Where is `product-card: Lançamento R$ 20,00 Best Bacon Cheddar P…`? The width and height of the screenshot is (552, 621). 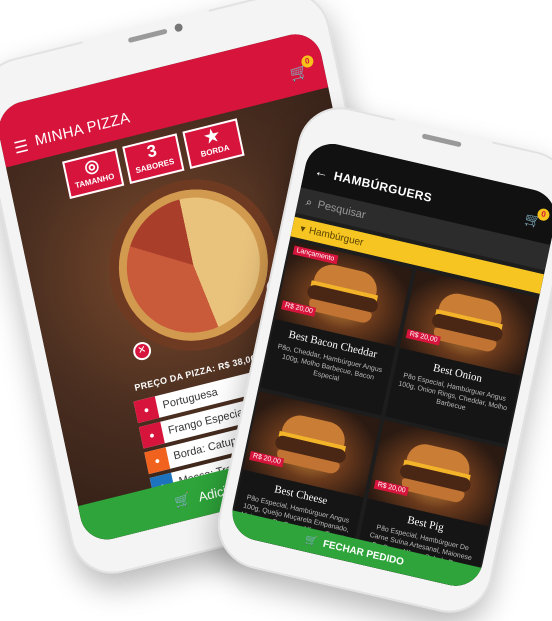 product-card: Lançamento R$ 20,00 Best Bacon Cheddar P… is located at coordinates (336, 328).